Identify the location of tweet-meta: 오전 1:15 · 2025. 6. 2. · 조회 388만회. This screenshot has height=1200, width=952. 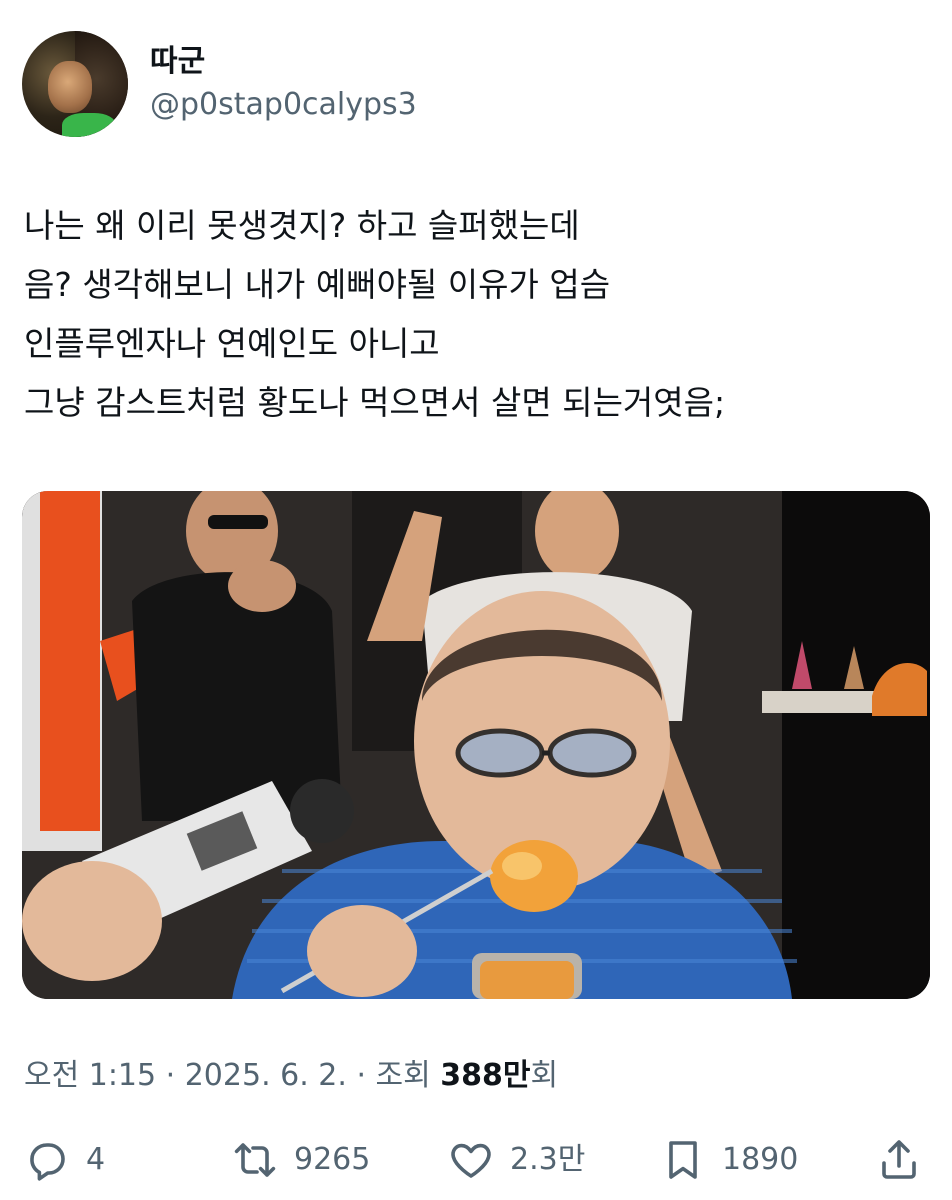
(291, 1076).